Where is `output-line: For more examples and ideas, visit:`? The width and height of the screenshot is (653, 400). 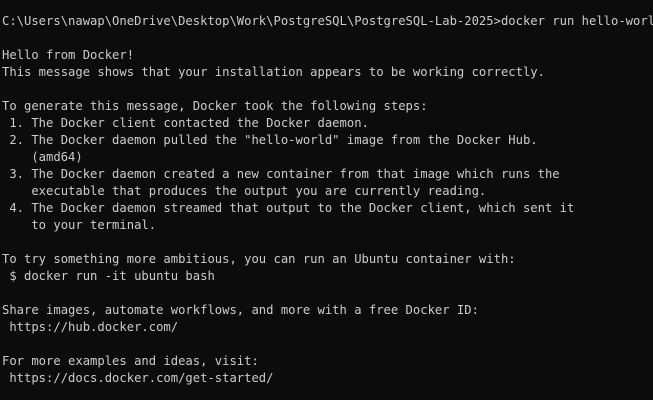 output-line: For more examples and ideas, visit: is located at coordinates (130, 361).